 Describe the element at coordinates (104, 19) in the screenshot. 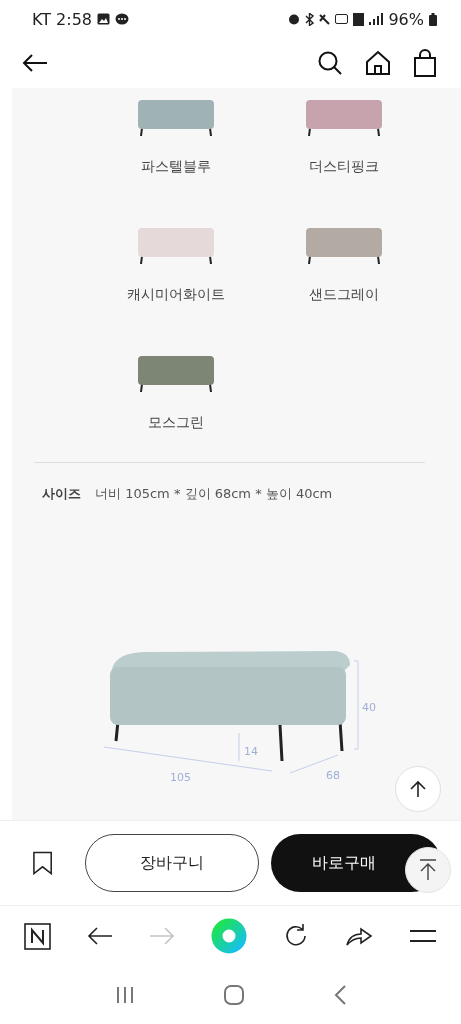

I see `gallery-icon` at that location.